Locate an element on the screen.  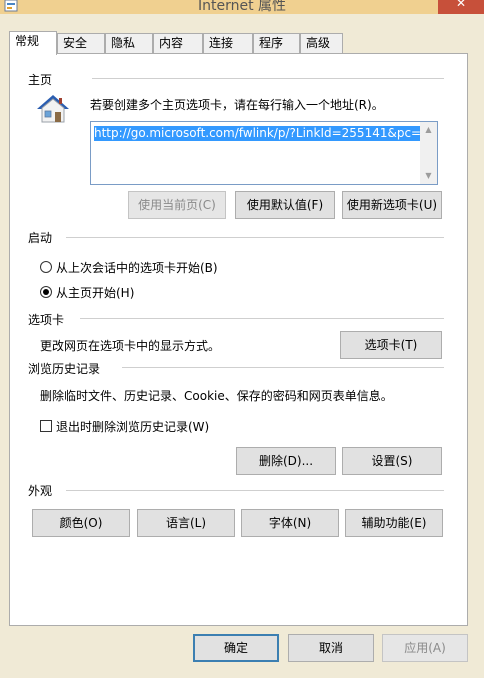
cancel-button: 取消 is located at coordinates (331, 648).